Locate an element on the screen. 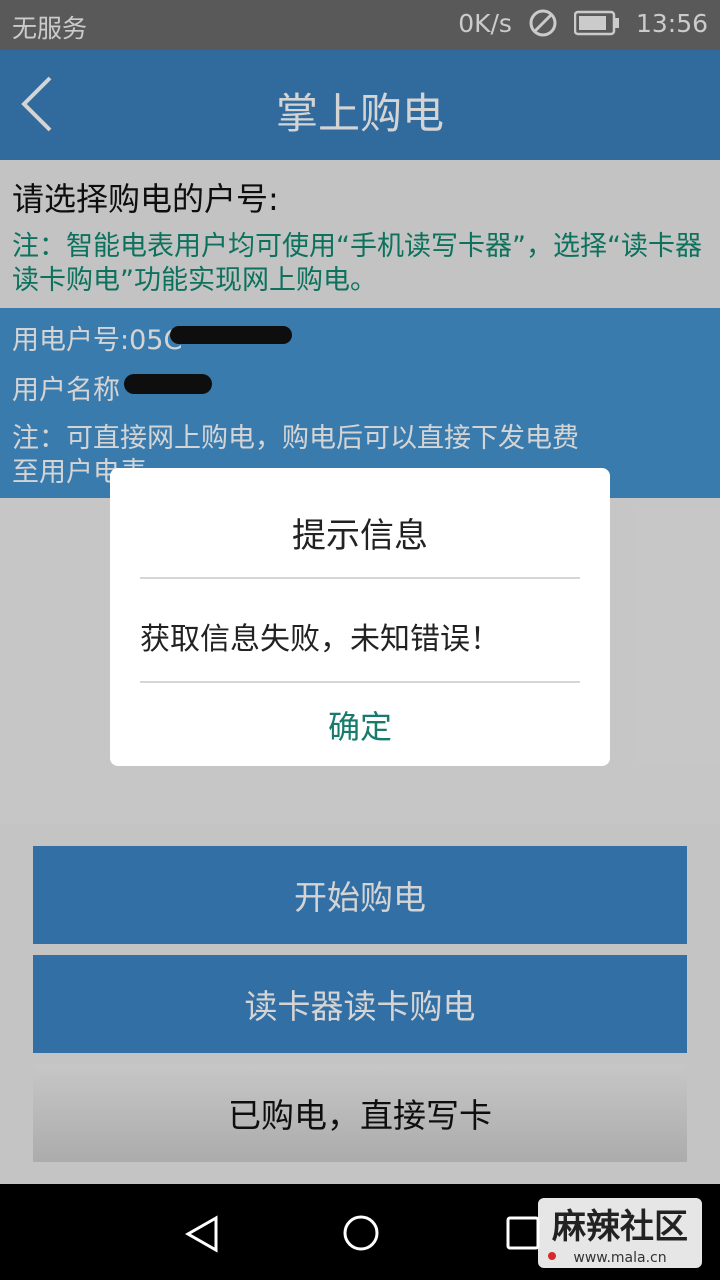  dialog-title: 提示信息 is located at coordinates (360, 536).